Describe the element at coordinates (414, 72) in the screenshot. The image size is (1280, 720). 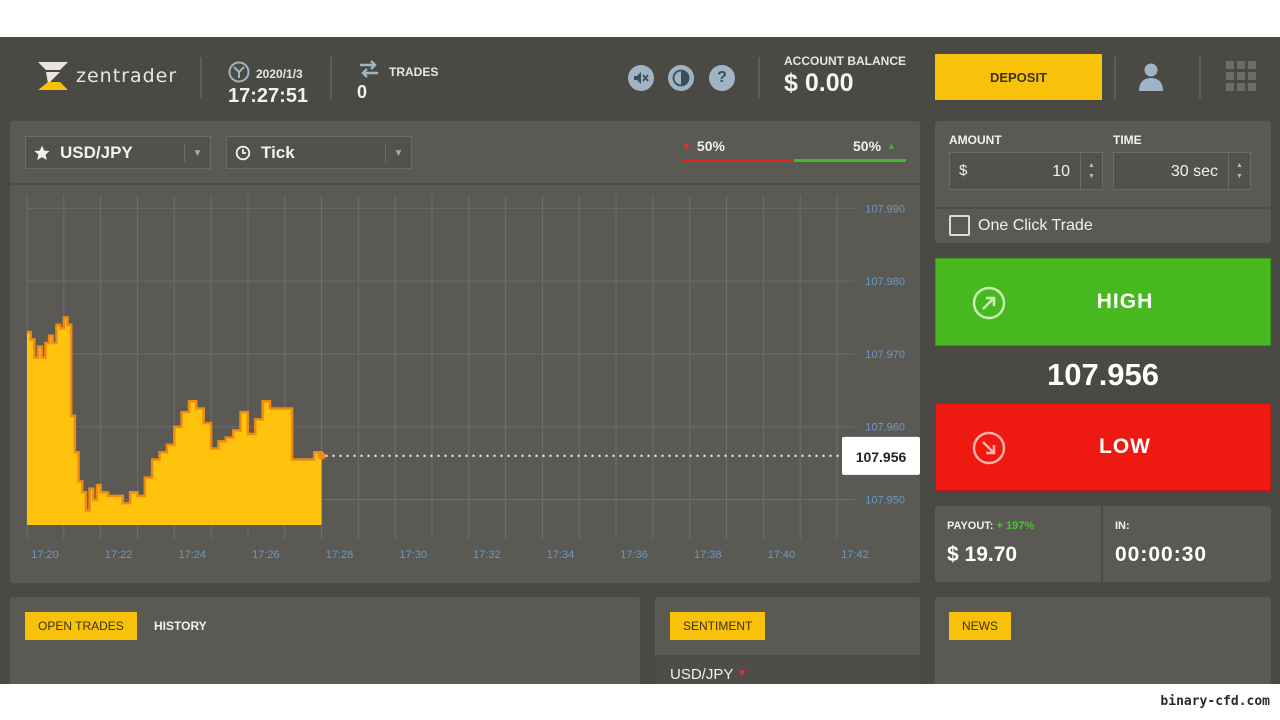
I see `trades-label: TRADES` at that location.